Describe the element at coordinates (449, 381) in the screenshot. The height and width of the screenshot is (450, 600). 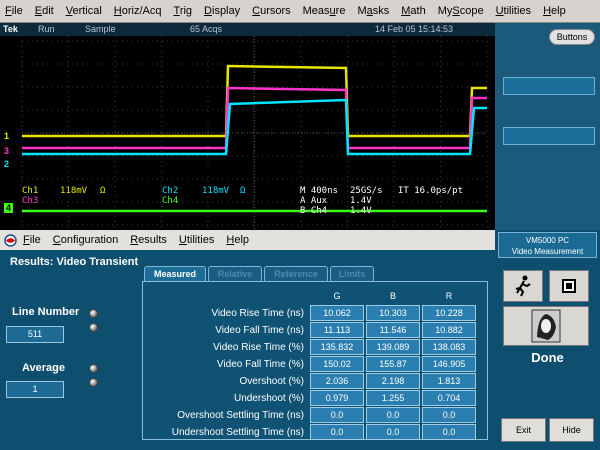
I see `value-cell-r: 1.813` at that location.